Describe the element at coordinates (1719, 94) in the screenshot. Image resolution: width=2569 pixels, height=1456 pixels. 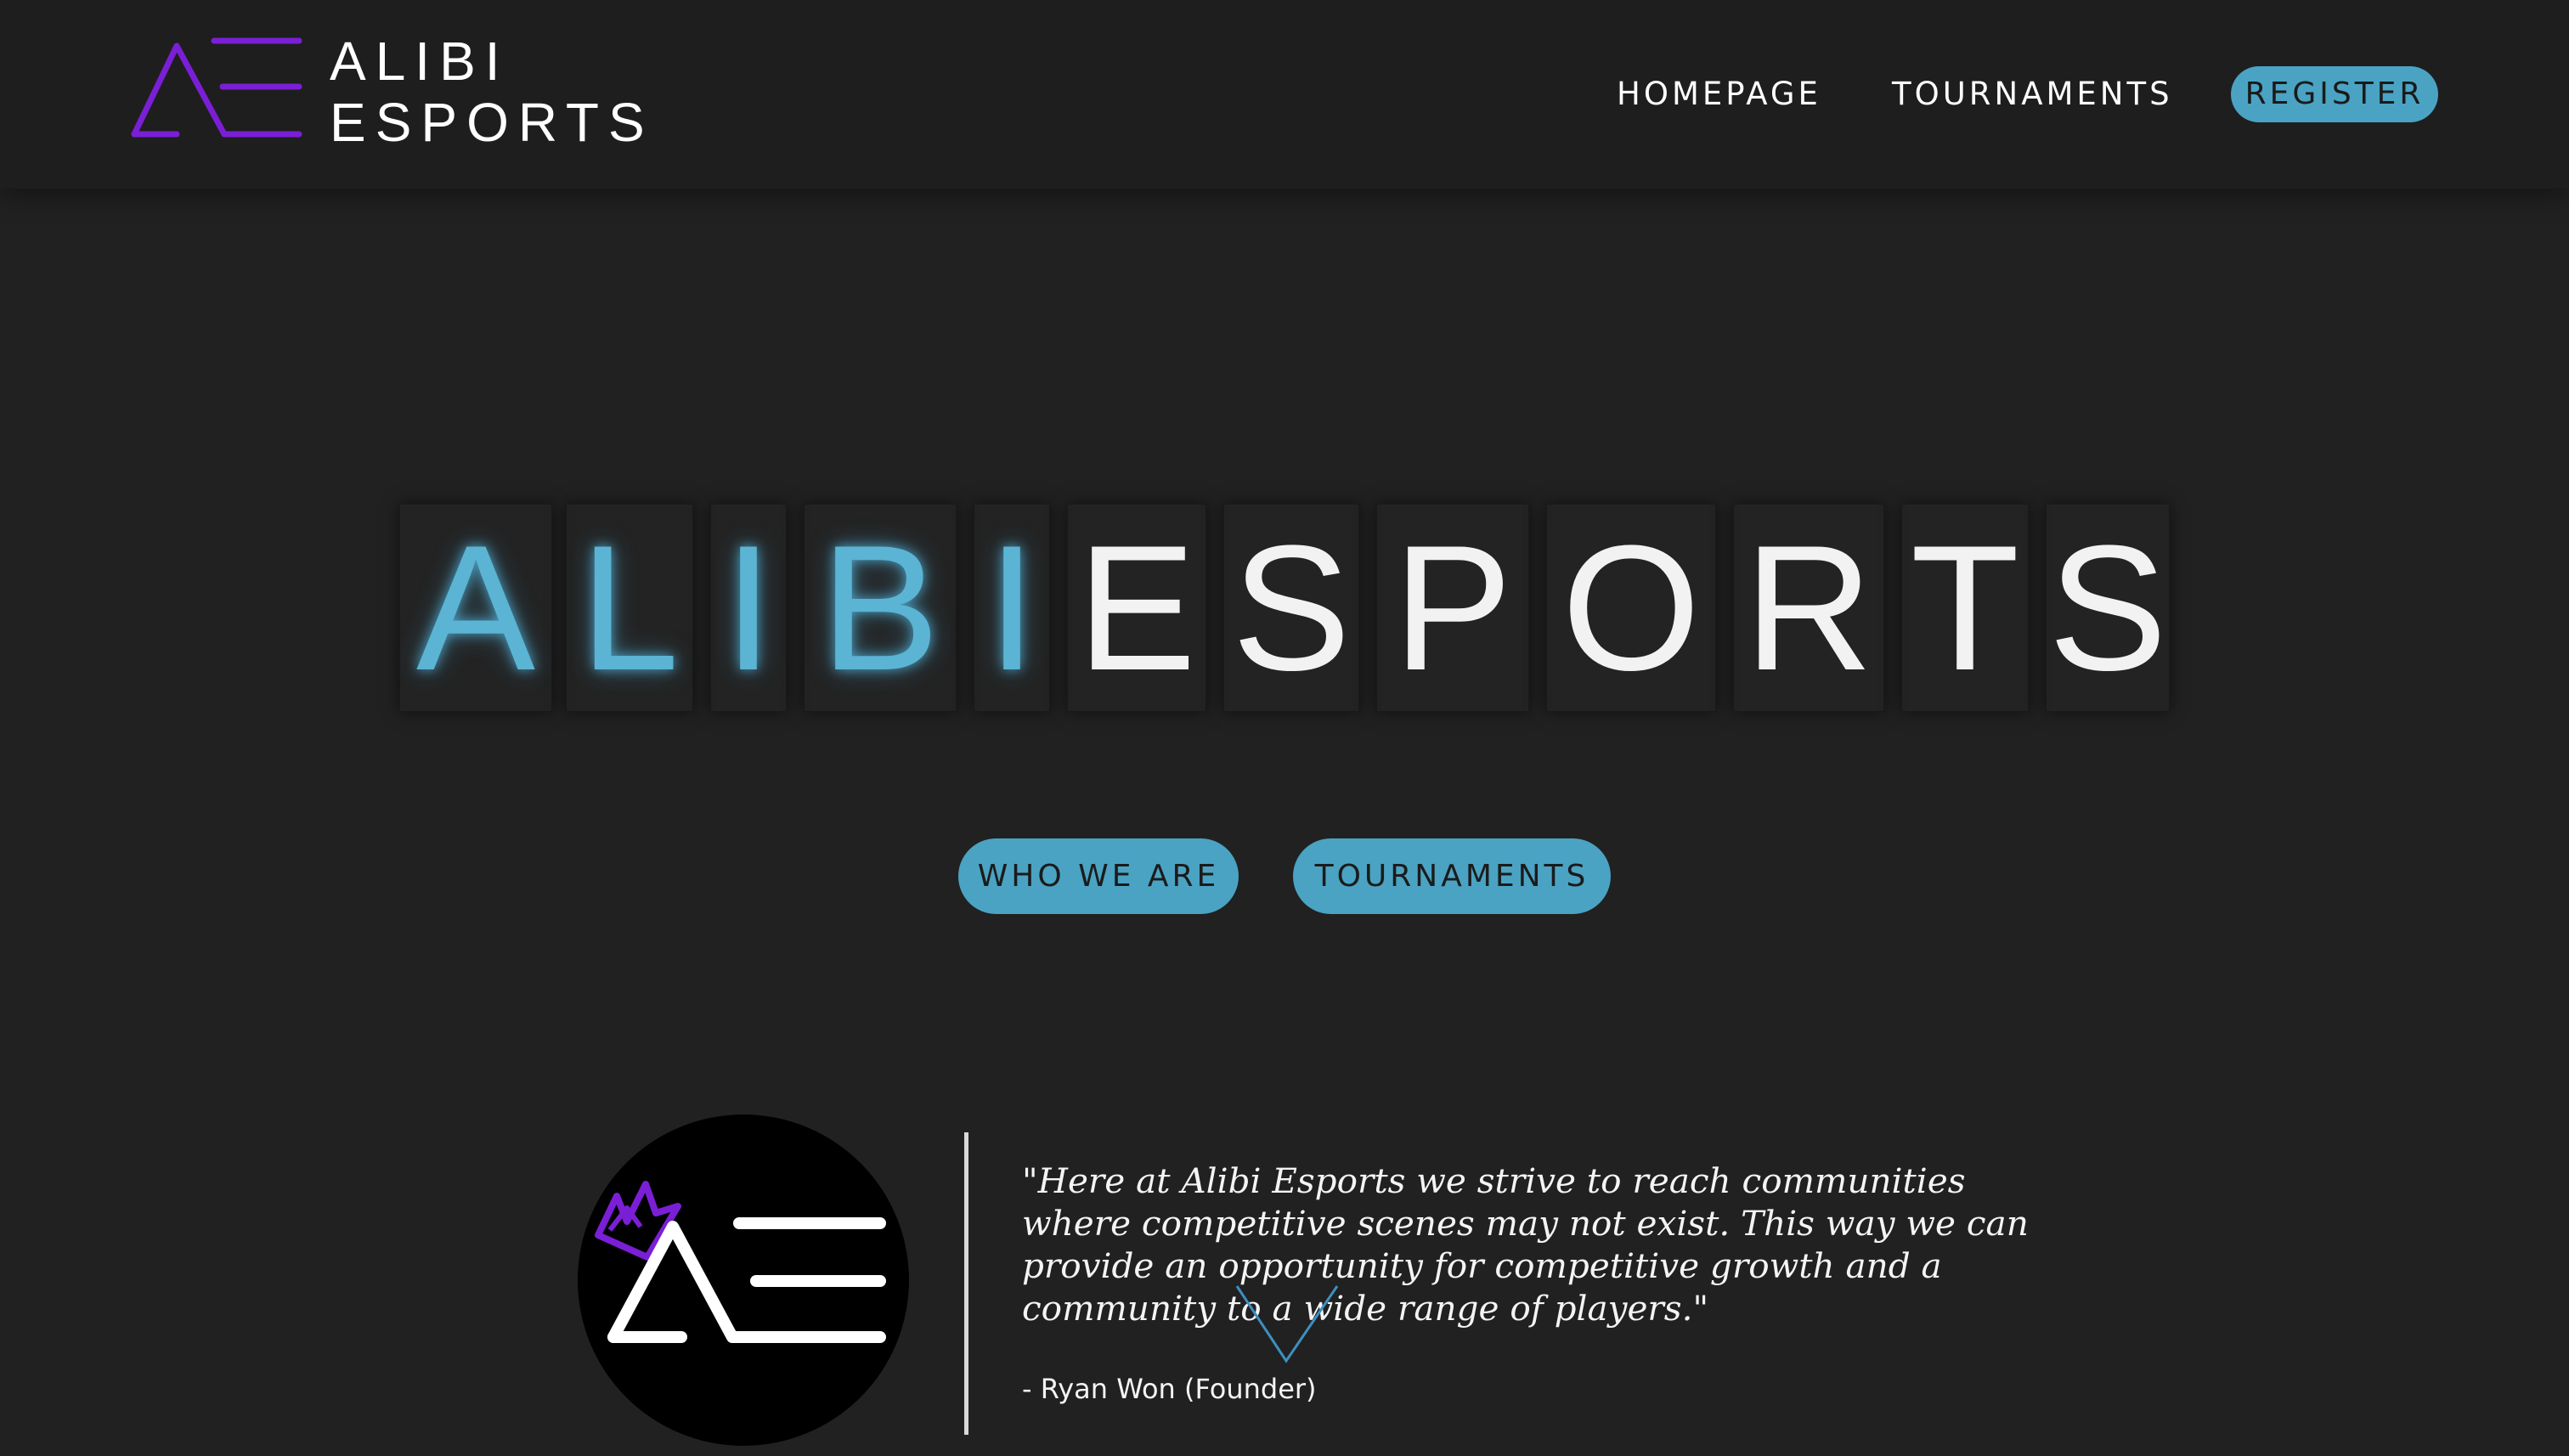
I see `nav-homepage-link: HOMEPAGE` at that location.